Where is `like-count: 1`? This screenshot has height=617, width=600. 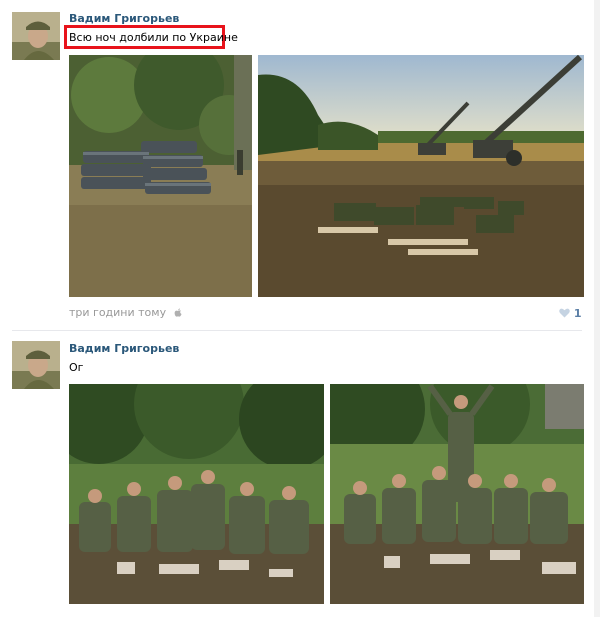
like-count: 1 is located at coordinates (577, 313).